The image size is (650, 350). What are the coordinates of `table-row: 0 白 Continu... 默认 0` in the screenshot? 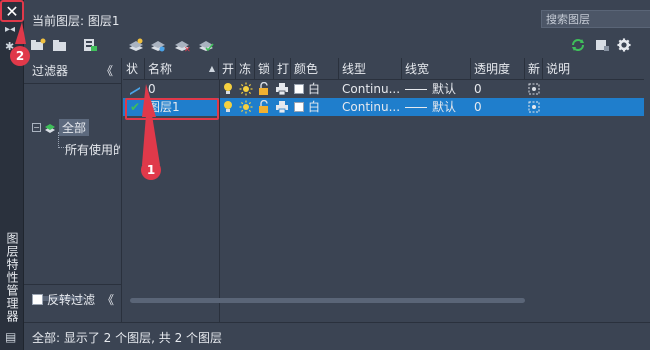 It's located at (383, 89).